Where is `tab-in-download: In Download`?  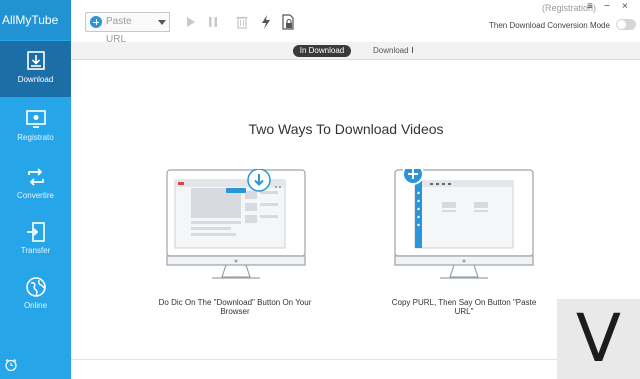 tab-in-download: In Download is located at coordinates (322, 51).